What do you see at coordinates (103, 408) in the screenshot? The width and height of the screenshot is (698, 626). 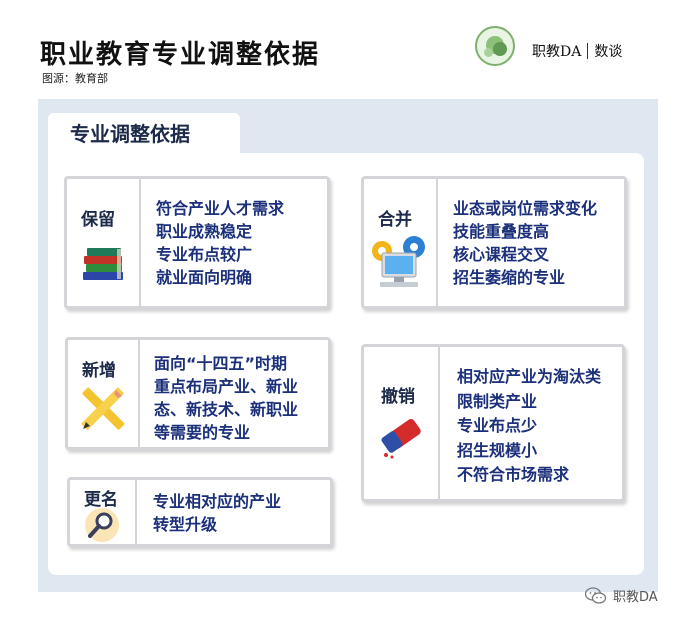 I see `pencil-ruler-icon` at bounding box center [103, 408].